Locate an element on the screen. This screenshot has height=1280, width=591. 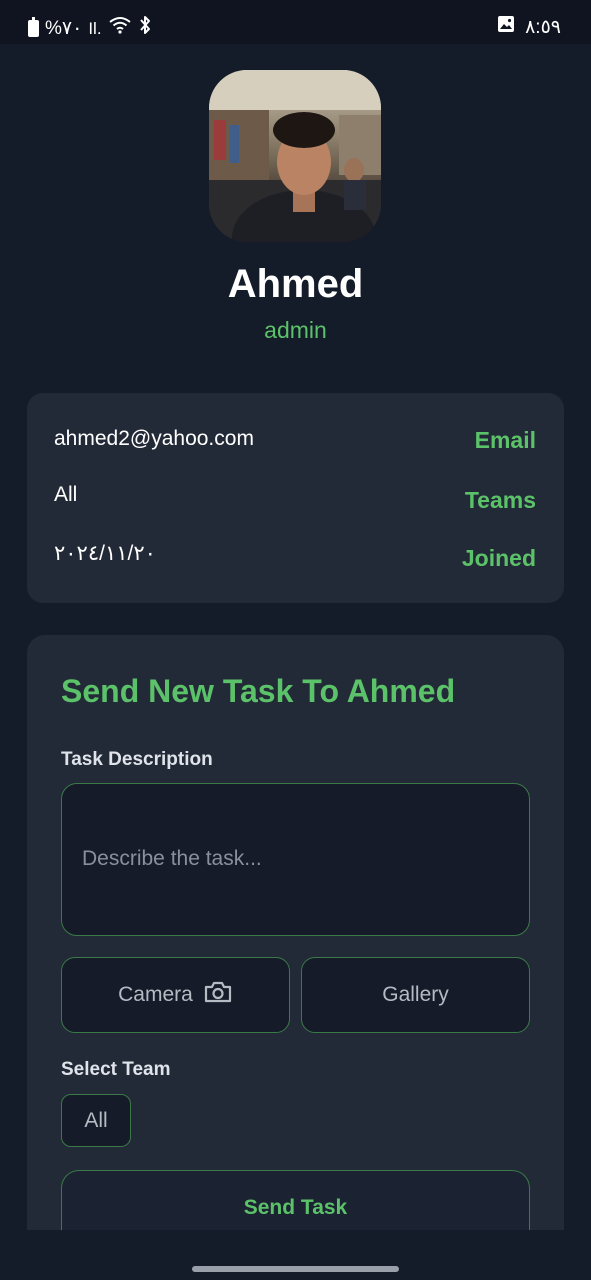
send-task-label: Send Task is located at coordinates (295, 1207).